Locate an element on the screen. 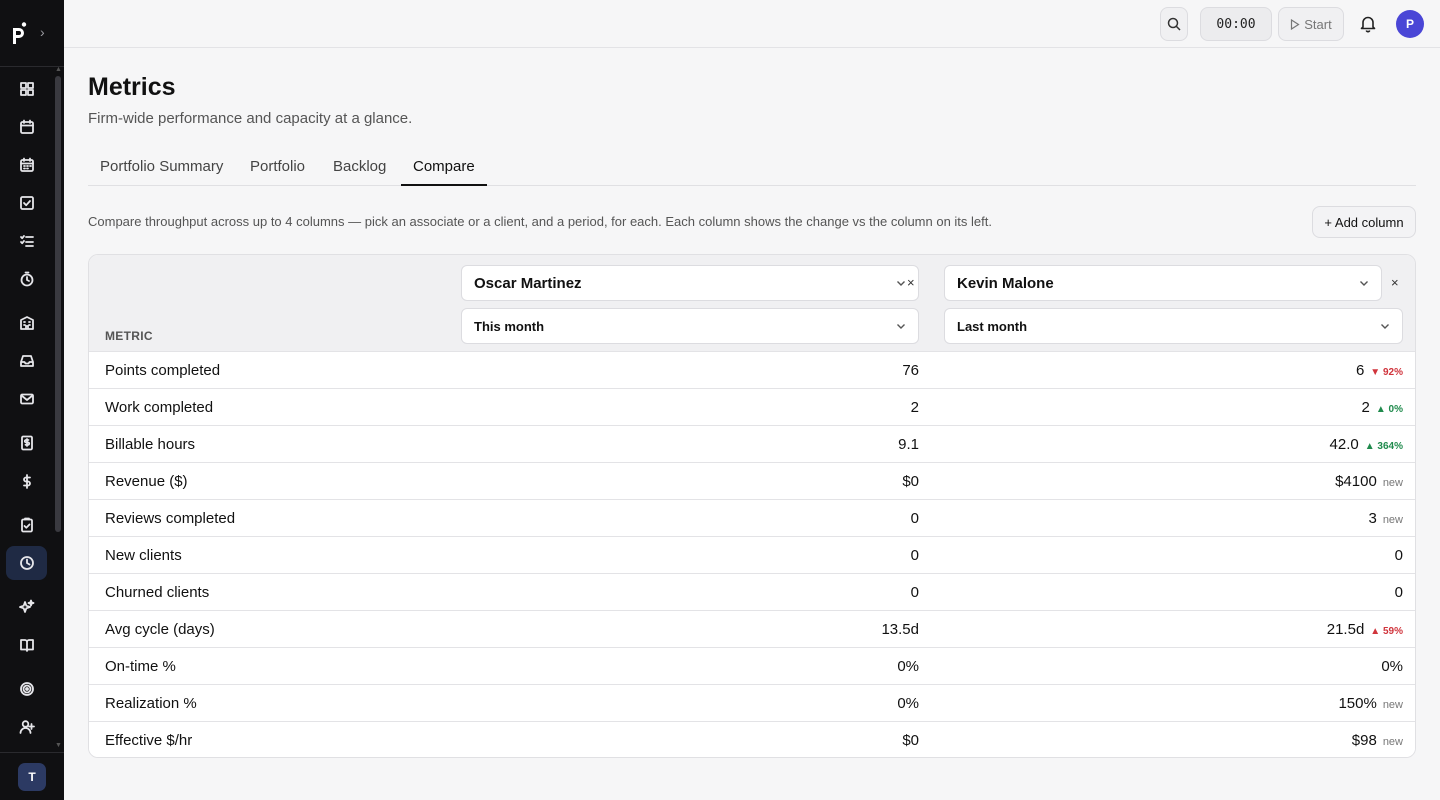 The width and height of the screenshot is (1440, 800). column-1-value: 0 is located at coordinates (914, 555).